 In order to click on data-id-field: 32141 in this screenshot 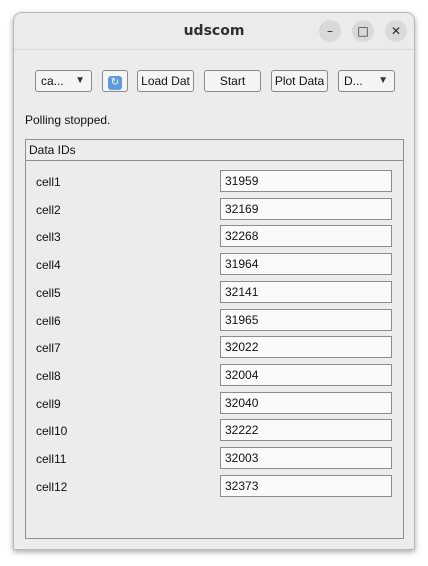, I will do `click(306, 291)`.